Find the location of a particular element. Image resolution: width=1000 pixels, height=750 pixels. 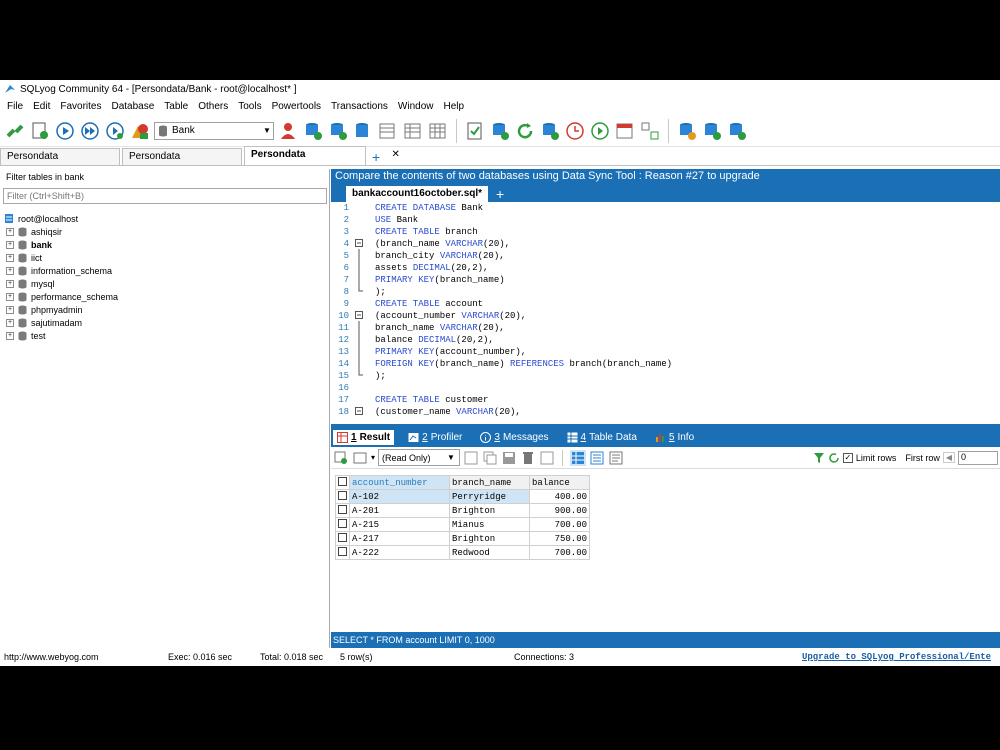

menu-tools: Tools is located at coordinates (249, 106).